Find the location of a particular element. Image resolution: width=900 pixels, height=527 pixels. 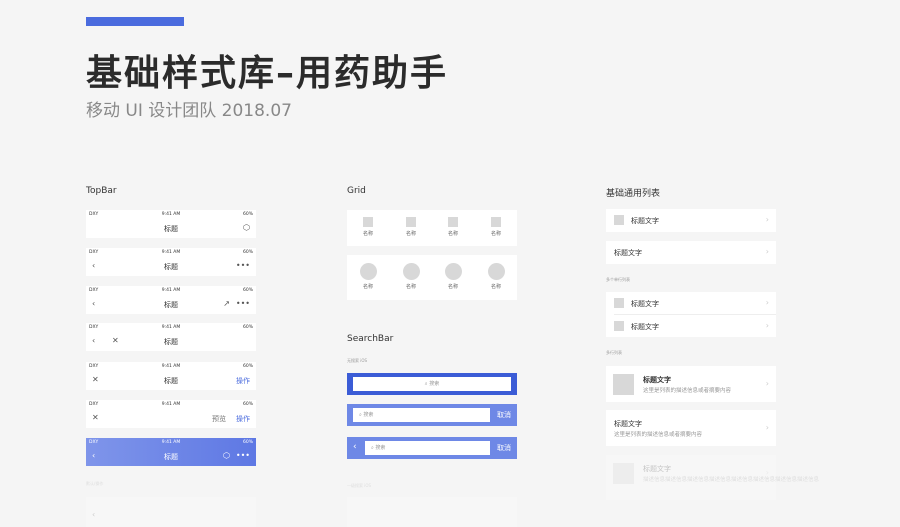

searchbar-default: ⌕ 搜索 is located at coordinates (432, 384).